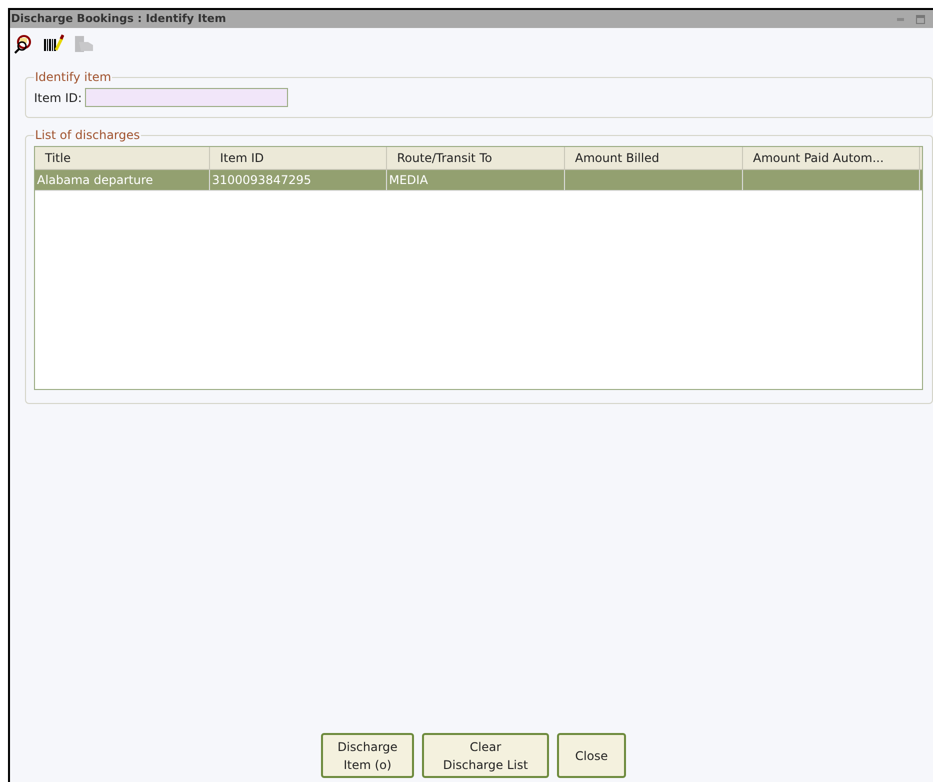 The image size is (933, 782). What do you see at coordinates (186, 97) in the screenshot?
I see `item-id-field` at bounding box center [186, 97].